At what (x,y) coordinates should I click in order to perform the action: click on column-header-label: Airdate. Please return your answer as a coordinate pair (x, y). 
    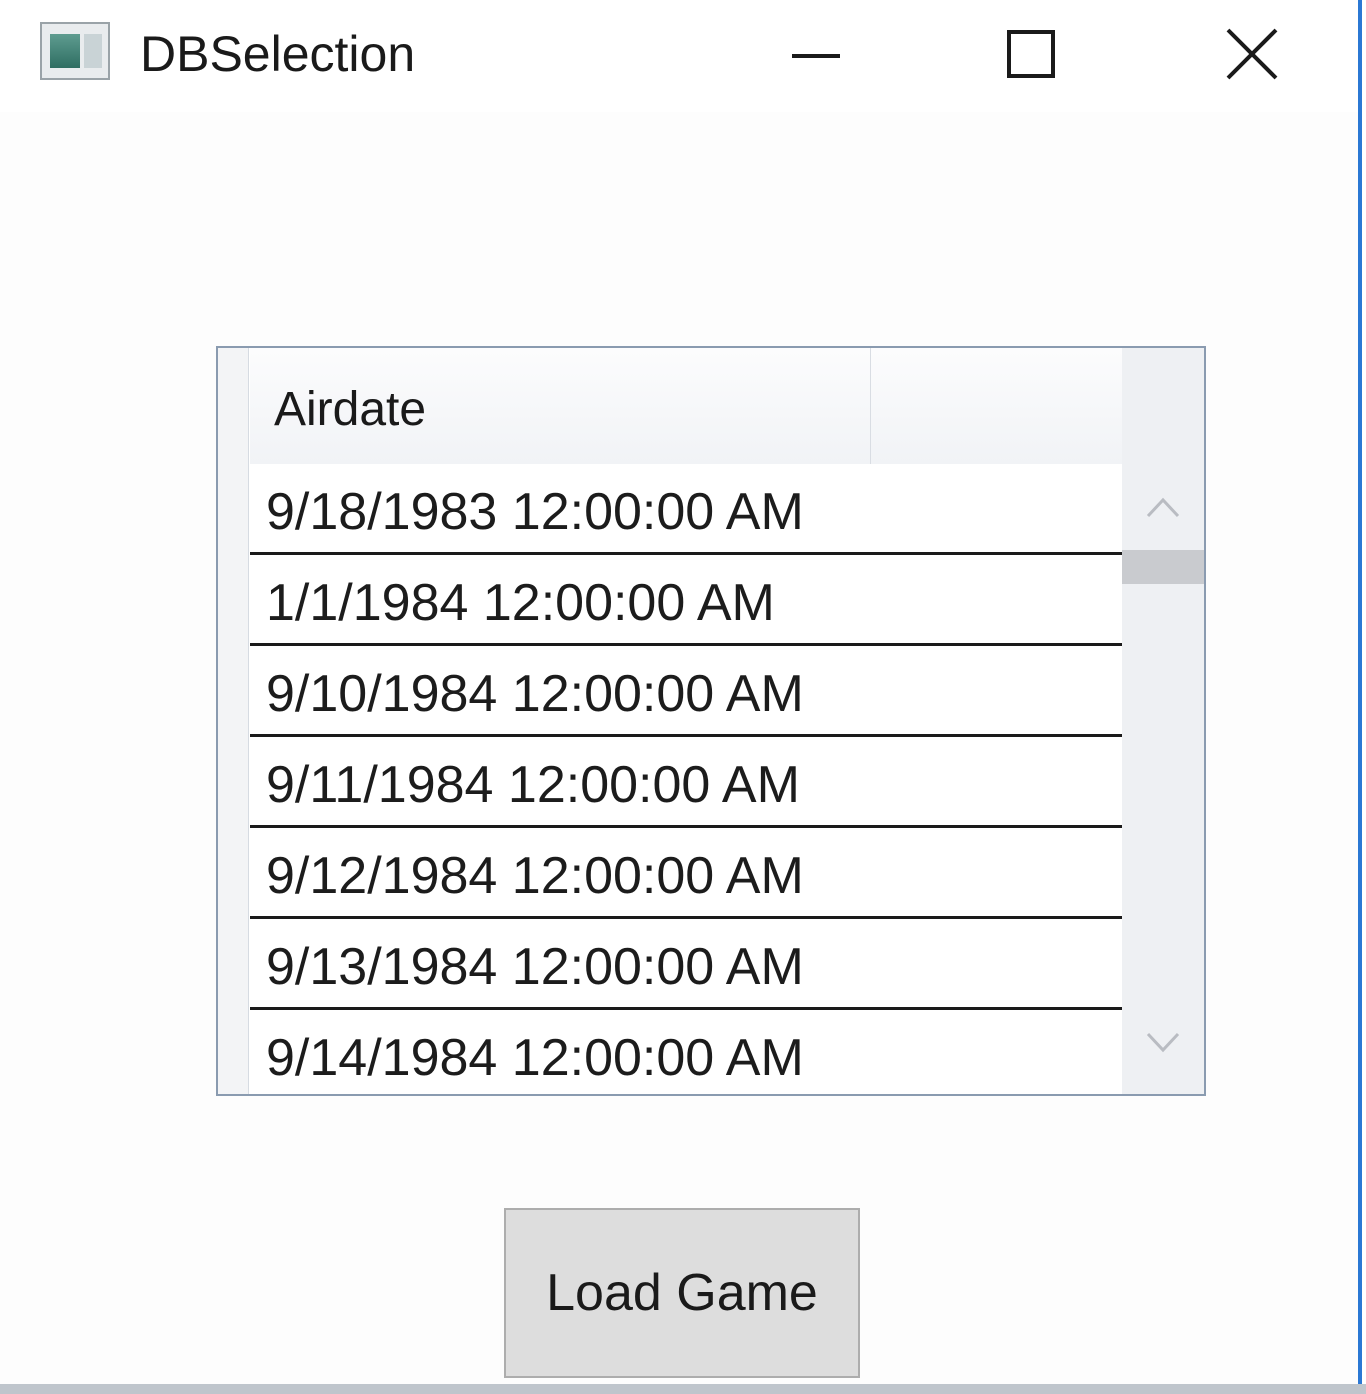
    Looking at the image, I should click on (350, 409).